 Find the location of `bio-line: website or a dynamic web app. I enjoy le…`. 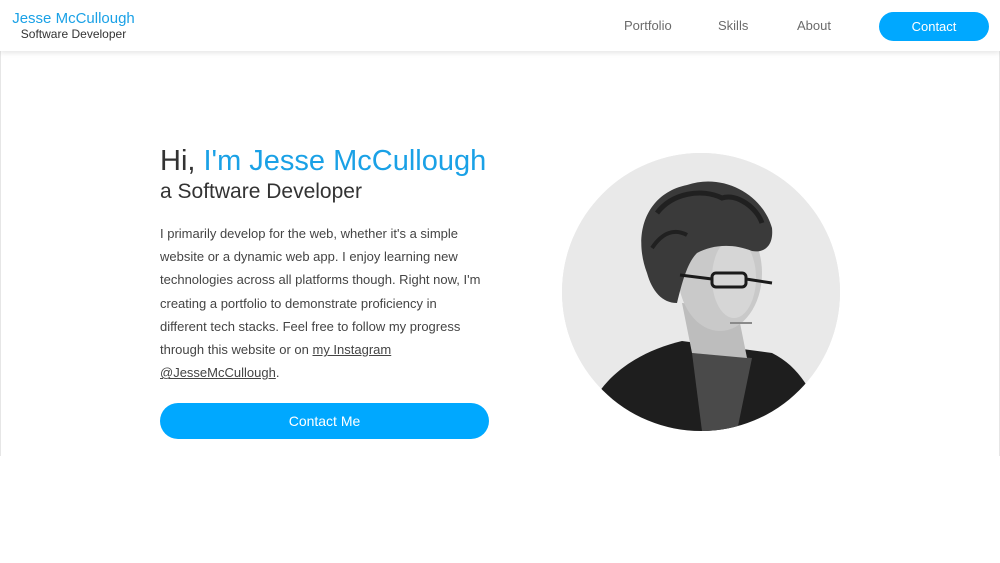

bio-line: website or a dynamic web app. I enjoy le… is located at coordinates (309, 257).